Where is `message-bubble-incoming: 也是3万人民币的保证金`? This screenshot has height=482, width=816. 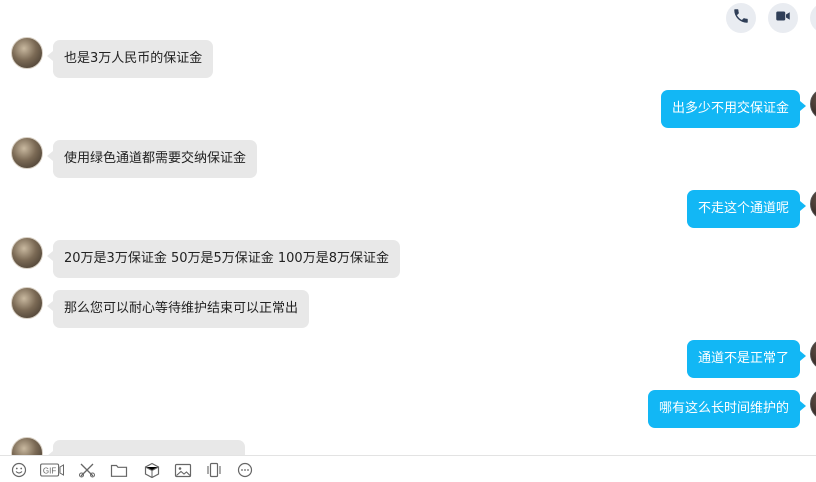 message-bubble-incoming: 也是3万人民币的保证金 is located at coordinates (130, 59).